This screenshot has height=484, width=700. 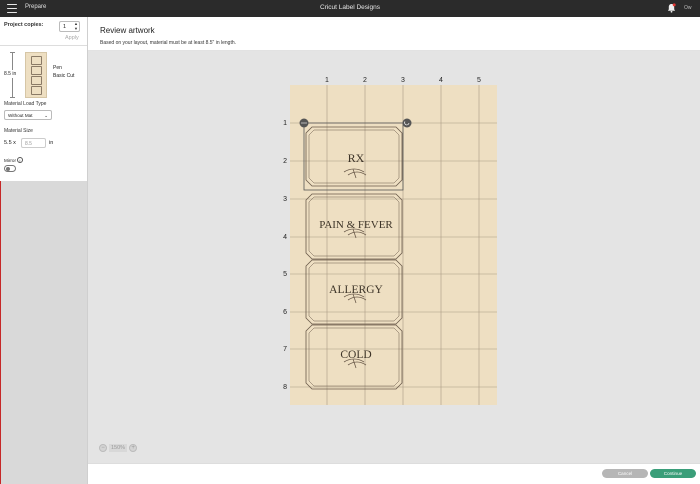 I want to click on project-title: Cricut Label Designs, so click(x=350, y=7).